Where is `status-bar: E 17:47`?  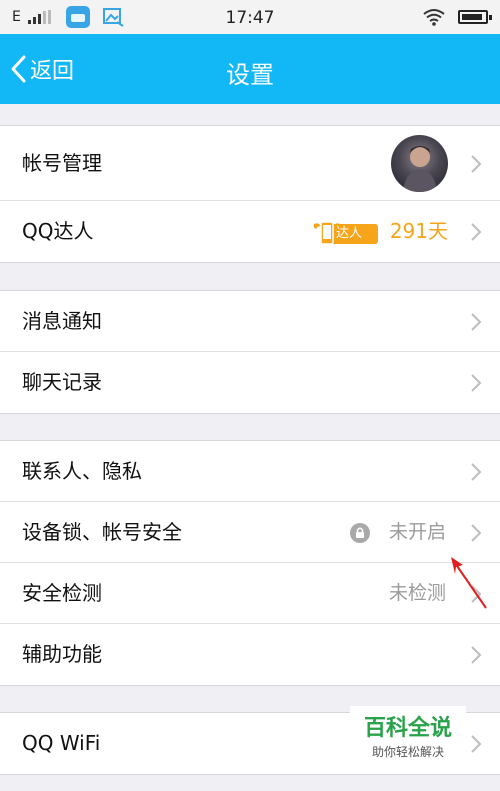
status-bar: E 17:47 is located at coordinates (250, 17).